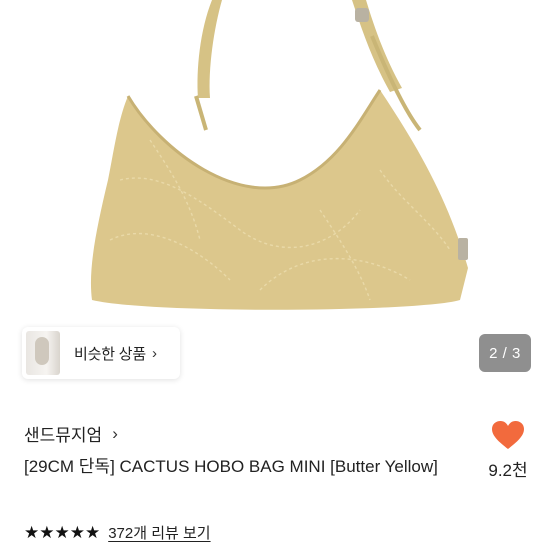 Image resolution: width=554 pixels, height=554 pixels. What do you see at coordinates (63, 435) in the screenshot?
I see `brand-name: 샌드뮤지엄` at bounding box center [63, 435].